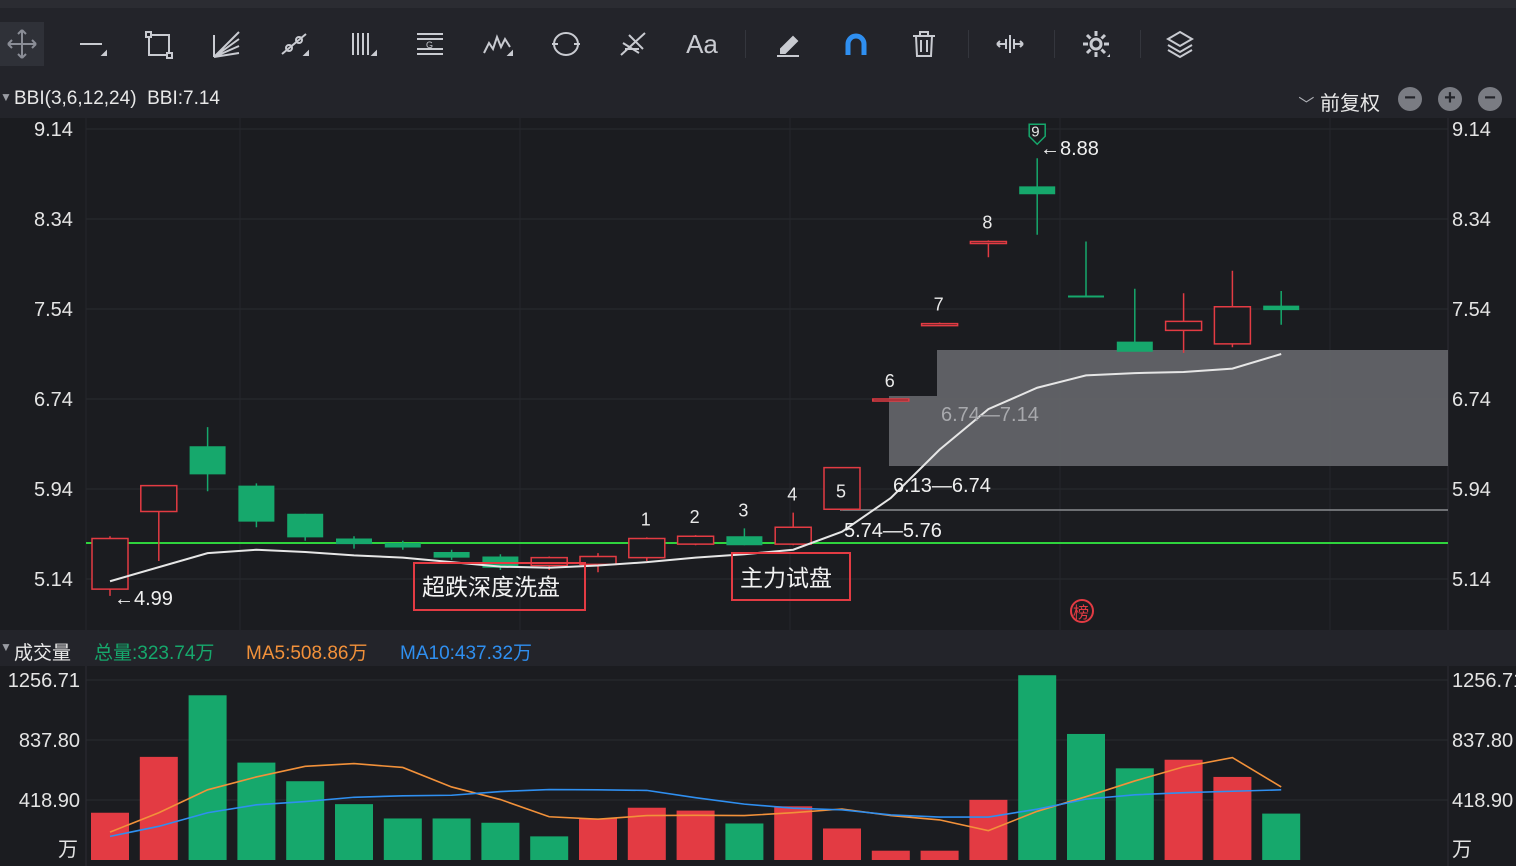 The width and height of the screenshot is (1516, 866). I want to click on price-tick-right: 8.34, so click(1471, 220).